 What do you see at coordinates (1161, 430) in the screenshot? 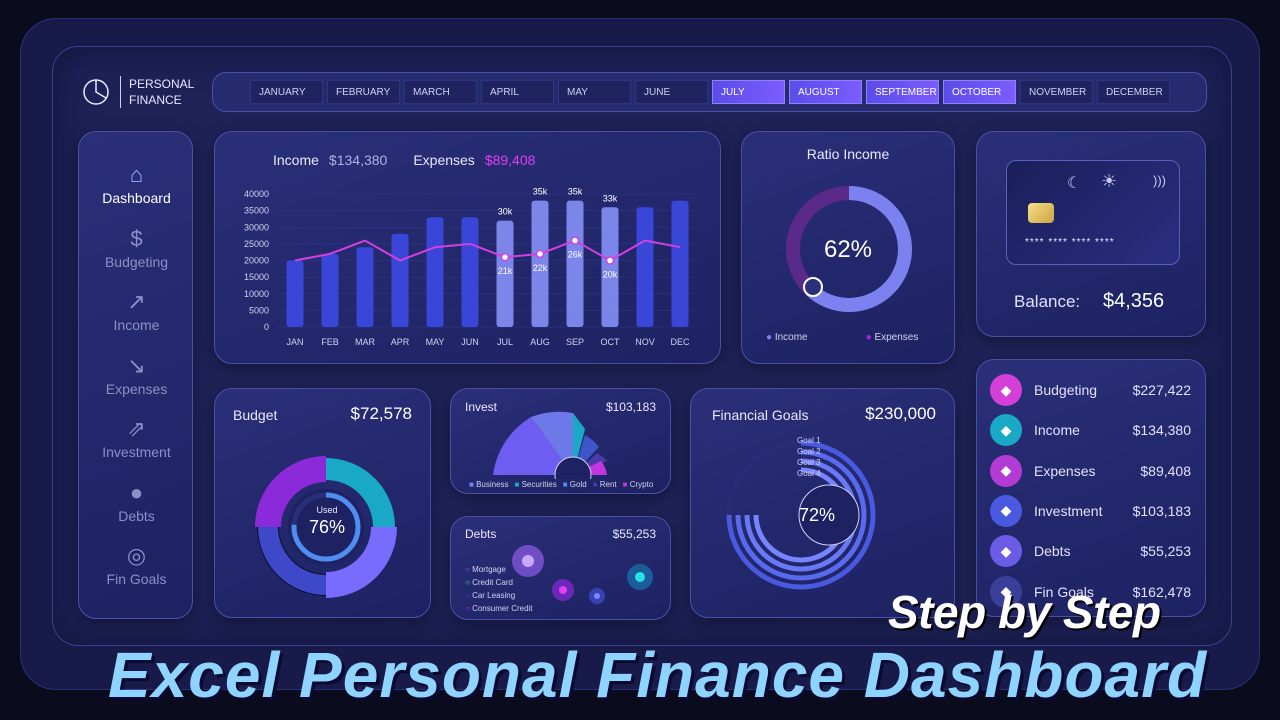
I see `stat-value: $134,380` at bounding box center [1161, 430].